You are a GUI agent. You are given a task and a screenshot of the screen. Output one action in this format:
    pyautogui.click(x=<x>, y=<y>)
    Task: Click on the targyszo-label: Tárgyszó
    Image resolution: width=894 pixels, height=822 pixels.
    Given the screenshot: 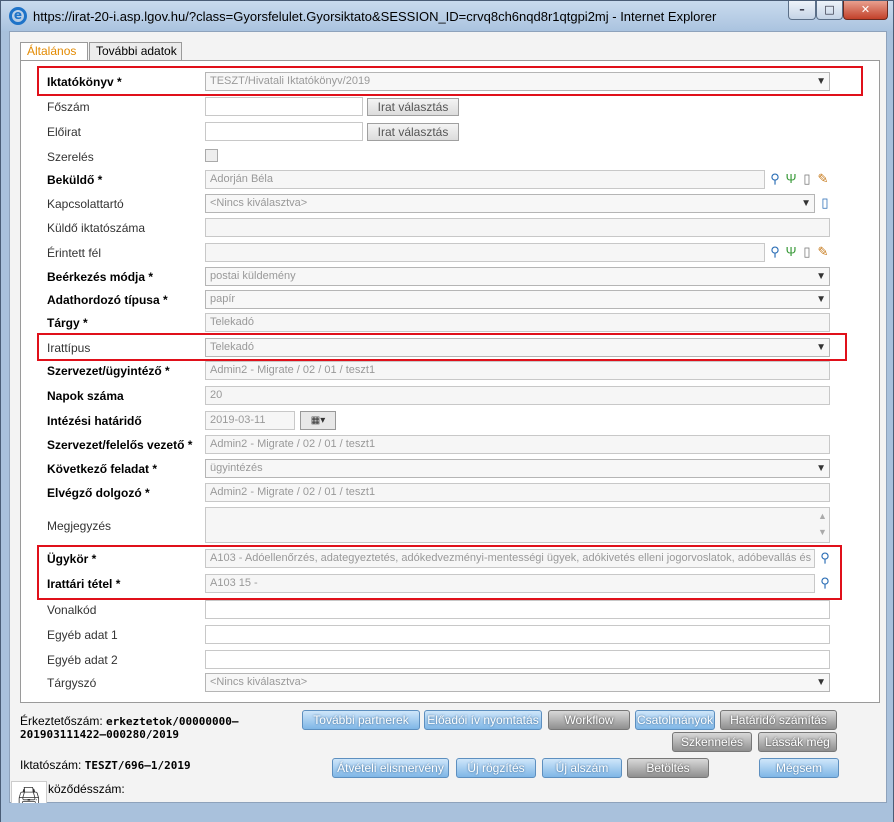 What is the action you would take?
    pyautogui.click(x=72, y=683)
    